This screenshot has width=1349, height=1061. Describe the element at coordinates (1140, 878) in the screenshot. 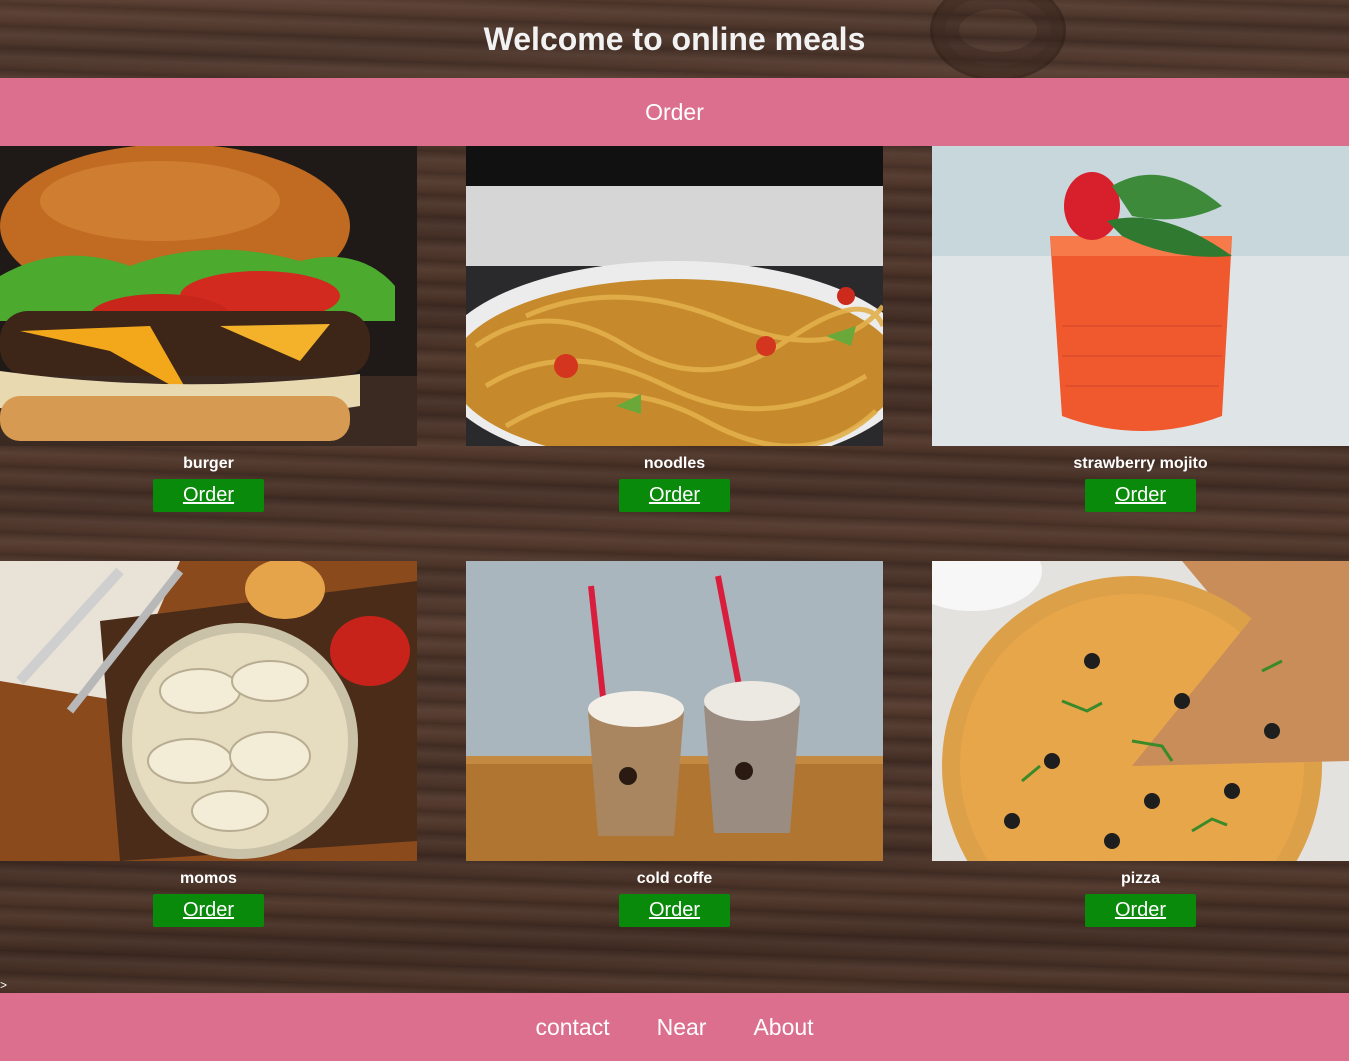

I see `item-name: pizza` at that location.